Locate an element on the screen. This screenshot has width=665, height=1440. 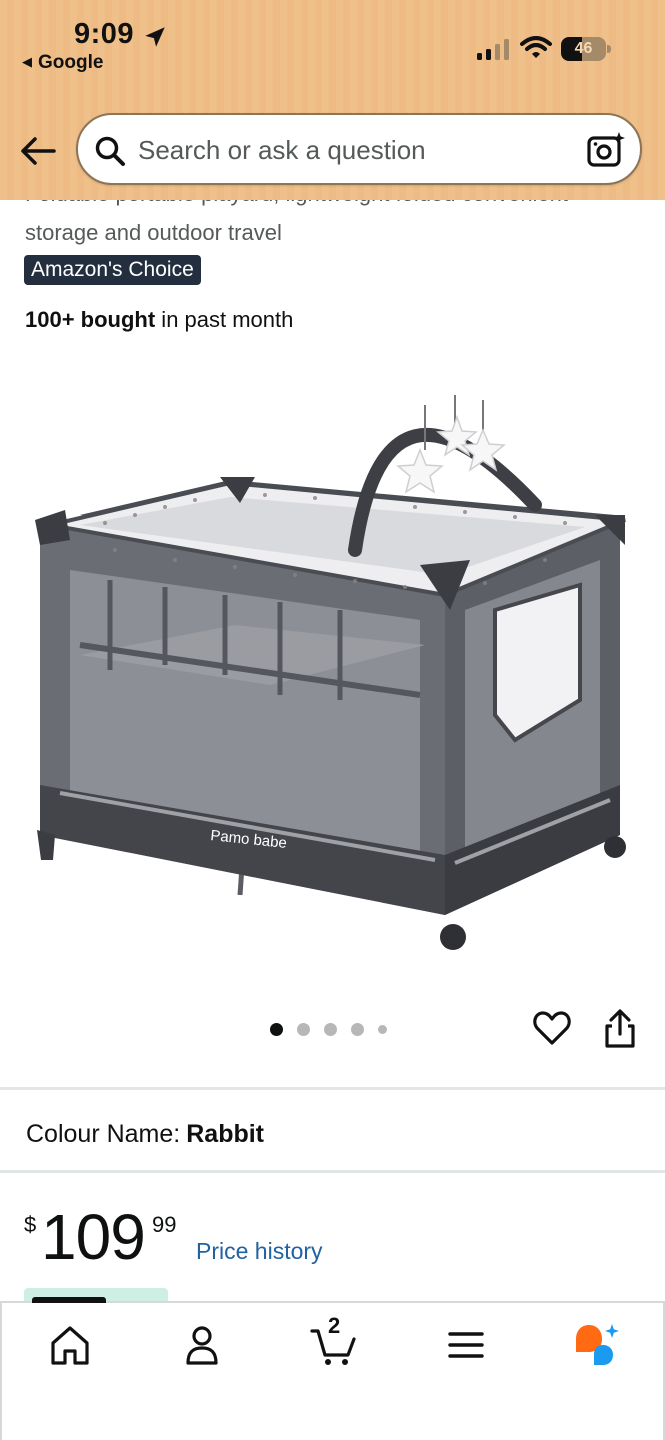
colour-selector: Colour Name: Rabbit is located at coordinates (145, 1134).